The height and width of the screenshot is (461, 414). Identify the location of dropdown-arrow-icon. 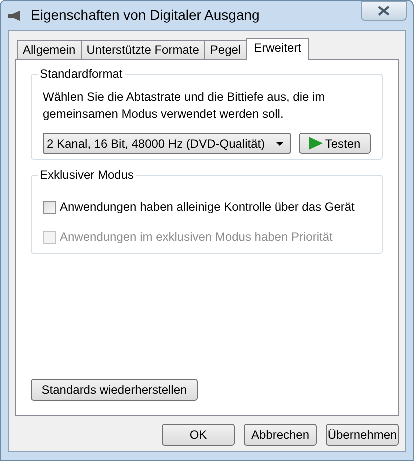
(280, 144).